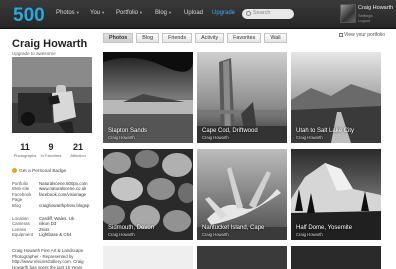 The width and height of the screenshot is (396, 269). Describe the element at coordinates (97, 13) in the screenshot. I see `nav-you: You▼` at that location.